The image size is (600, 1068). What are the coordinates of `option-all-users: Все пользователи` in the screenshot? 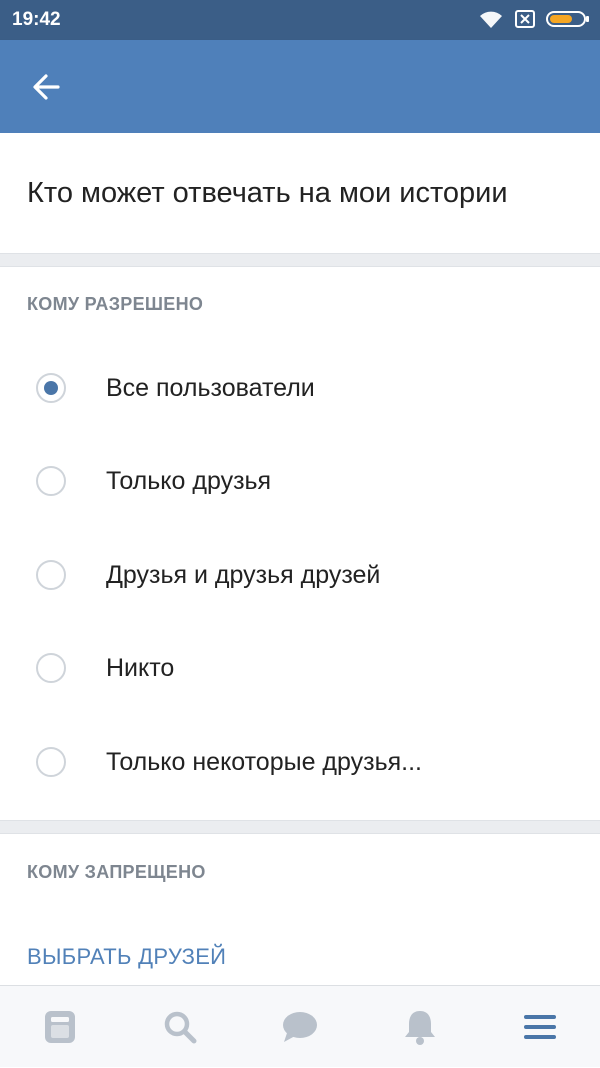 It's located at (300, 390).